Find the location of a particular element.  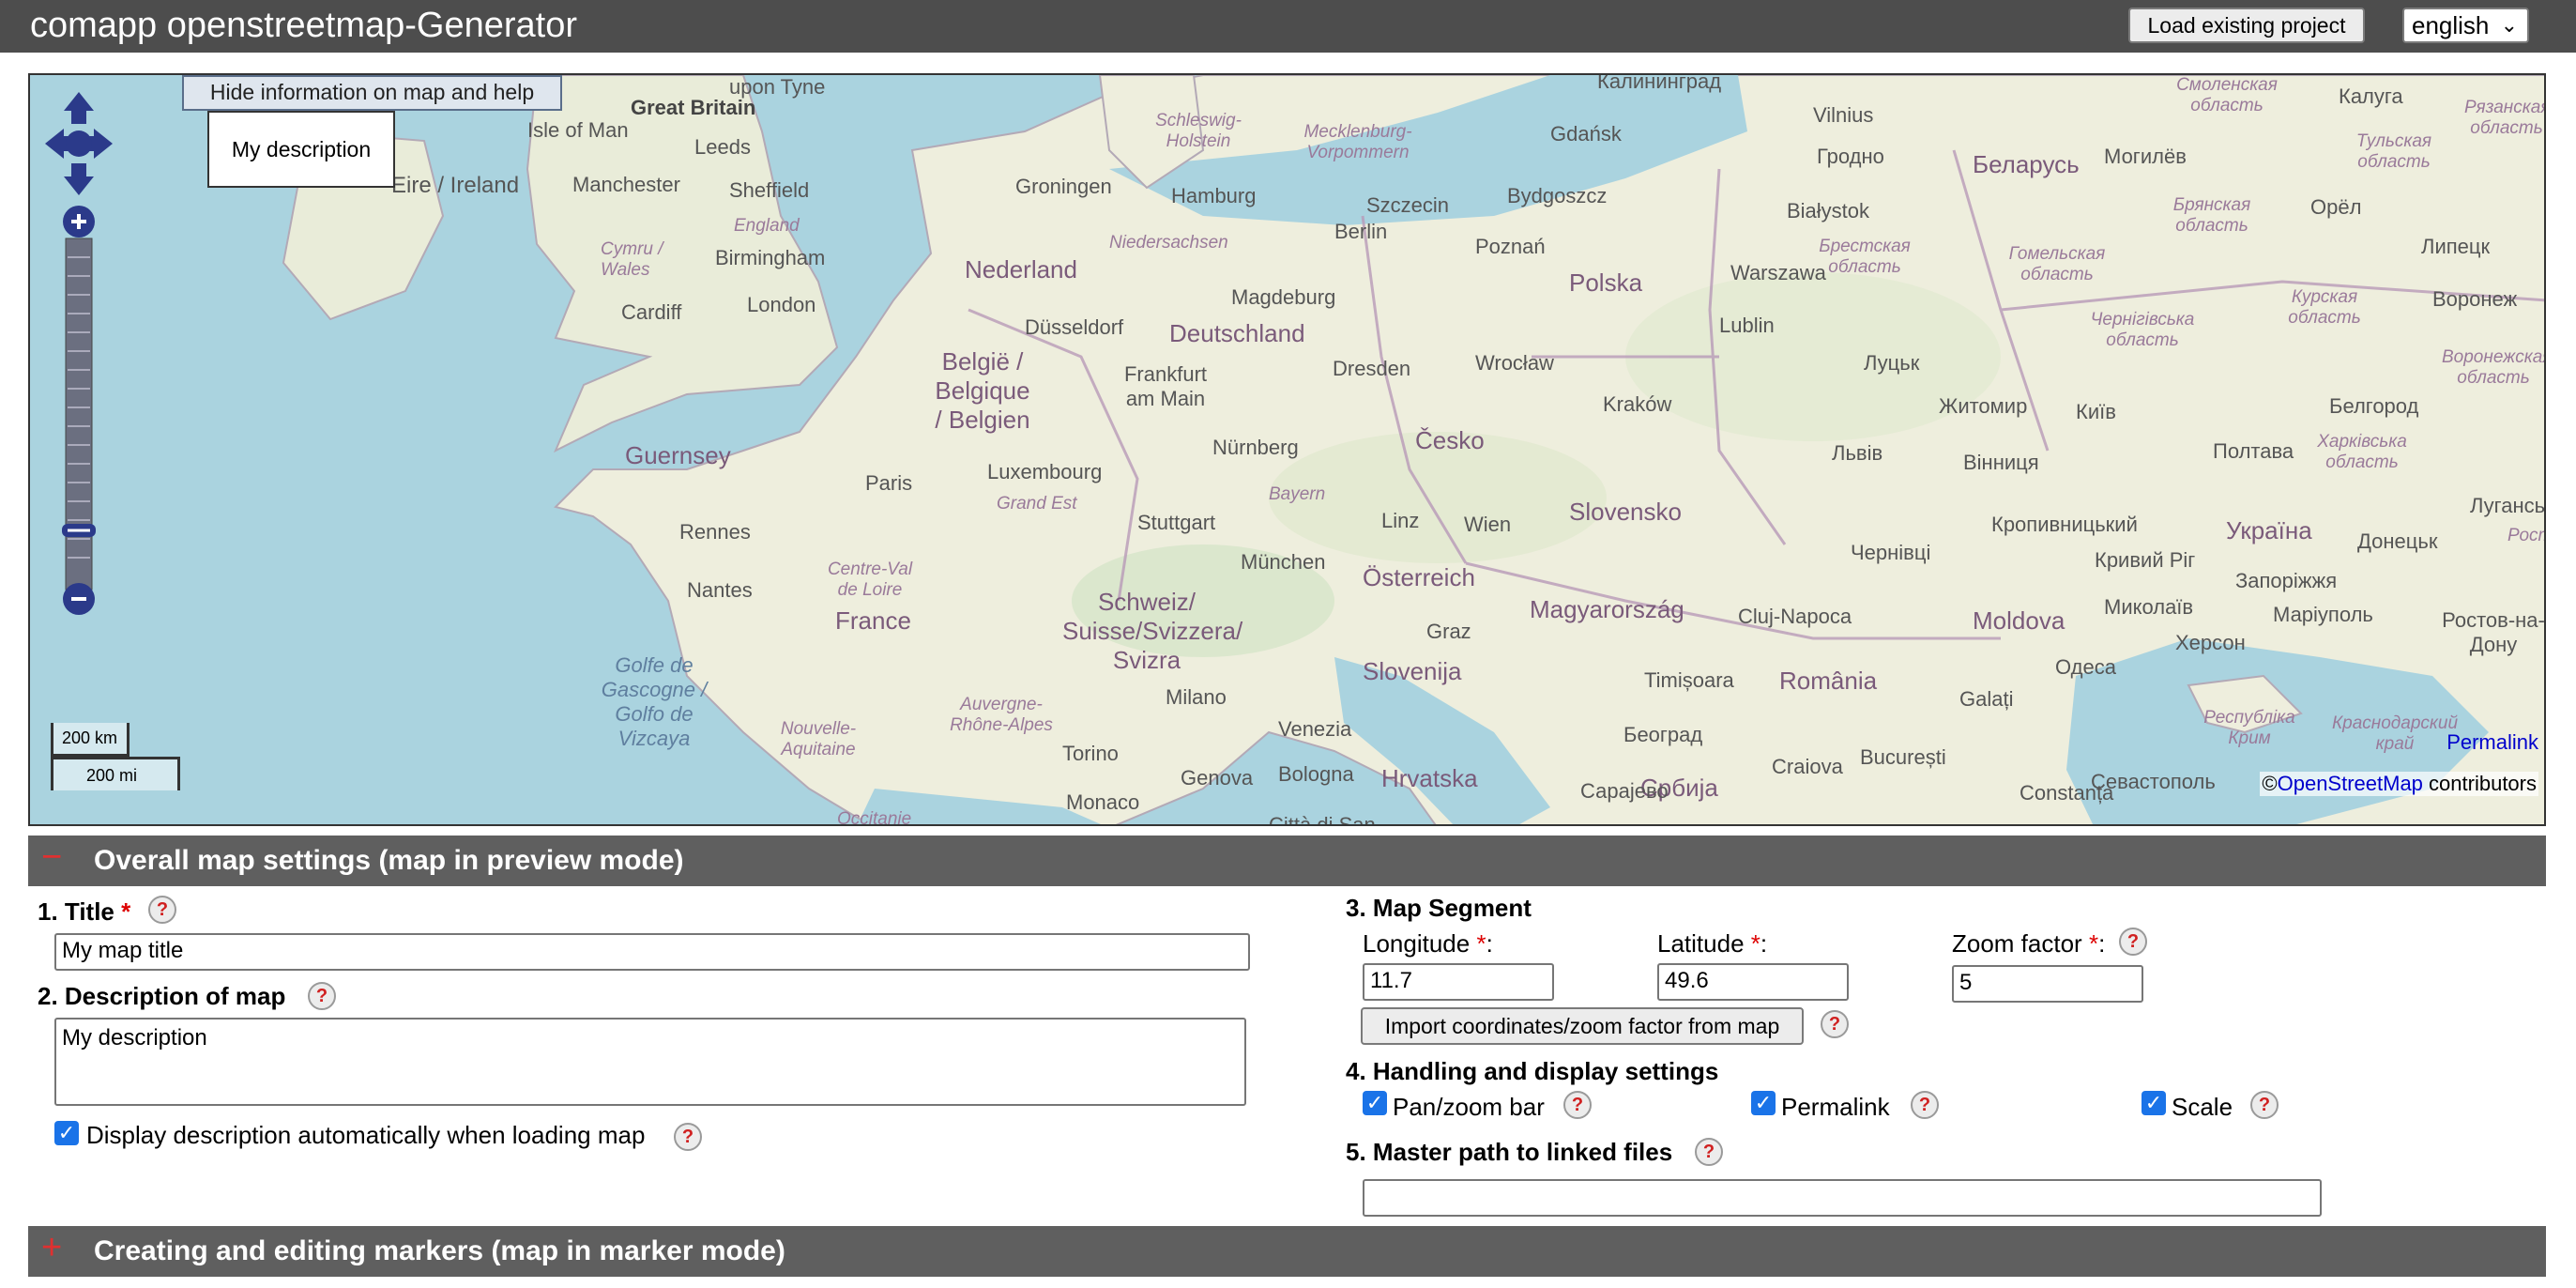

pan-control is located at coordinates (79, 144).